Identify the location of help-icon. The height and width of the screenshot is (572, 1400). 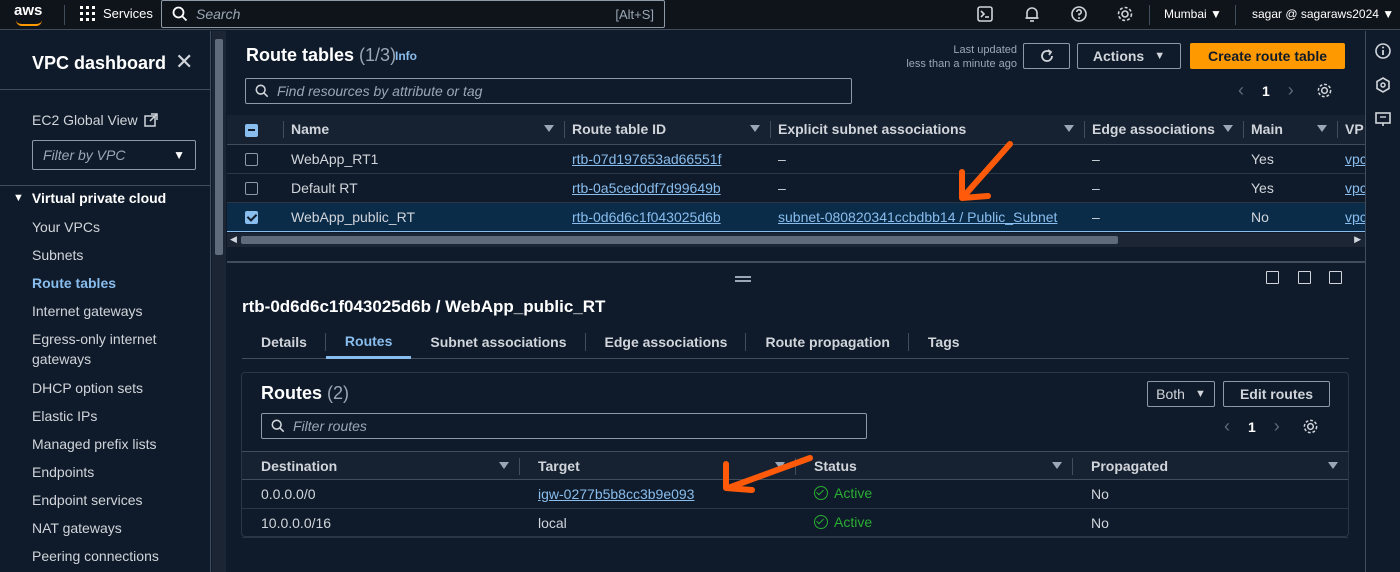
(1079, 14).